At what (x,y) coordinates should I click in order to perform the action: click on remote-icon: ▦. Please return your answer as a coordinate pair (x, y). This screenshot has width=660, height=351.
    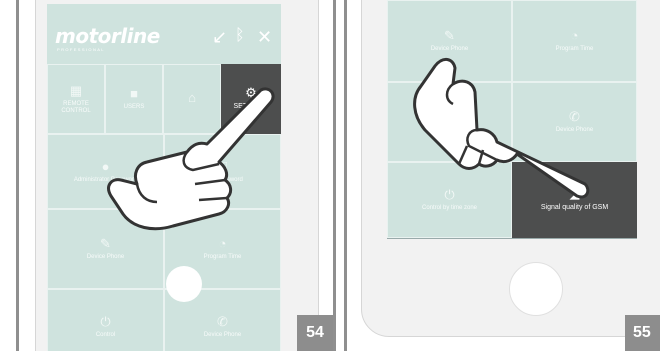
    Looking at the image, I should click on (76, 90).